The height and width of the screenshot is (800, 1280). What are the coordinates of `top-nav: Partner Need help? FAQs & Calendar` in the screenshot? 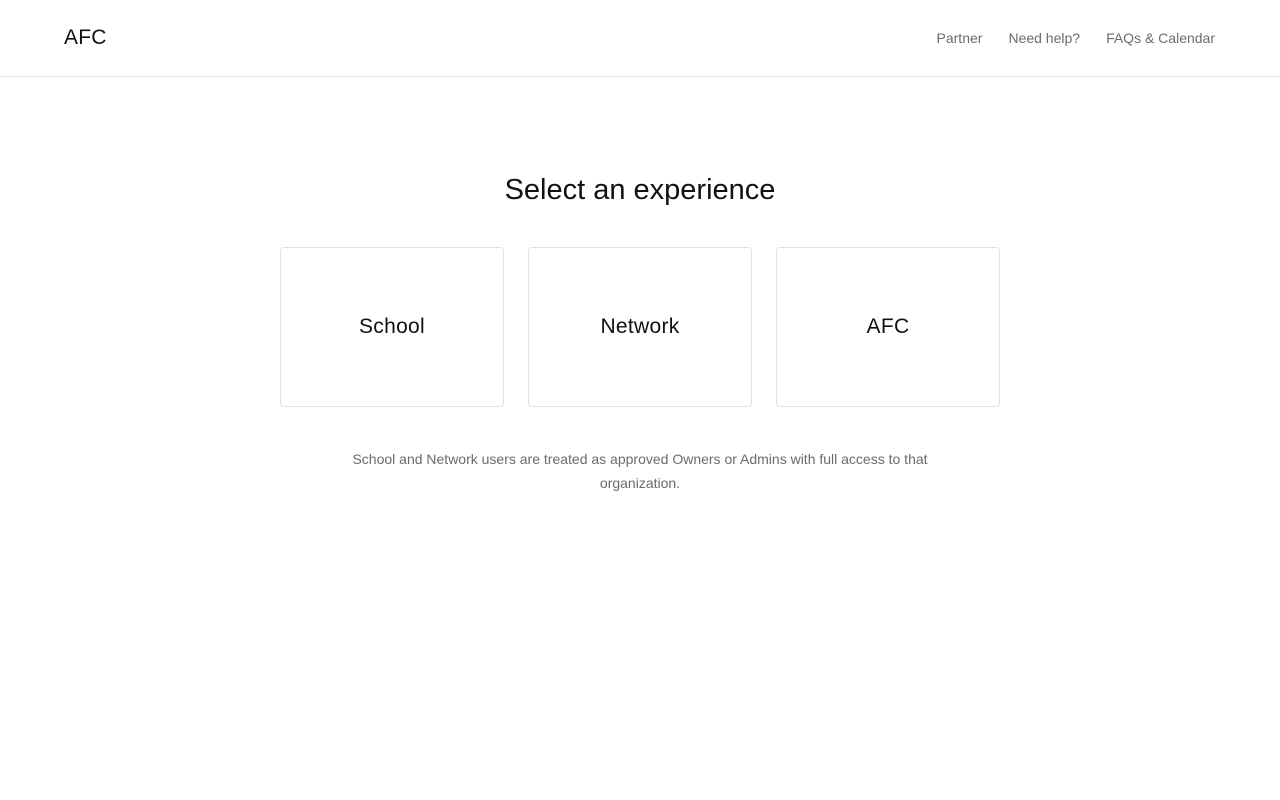 It's located at (1076, 38).